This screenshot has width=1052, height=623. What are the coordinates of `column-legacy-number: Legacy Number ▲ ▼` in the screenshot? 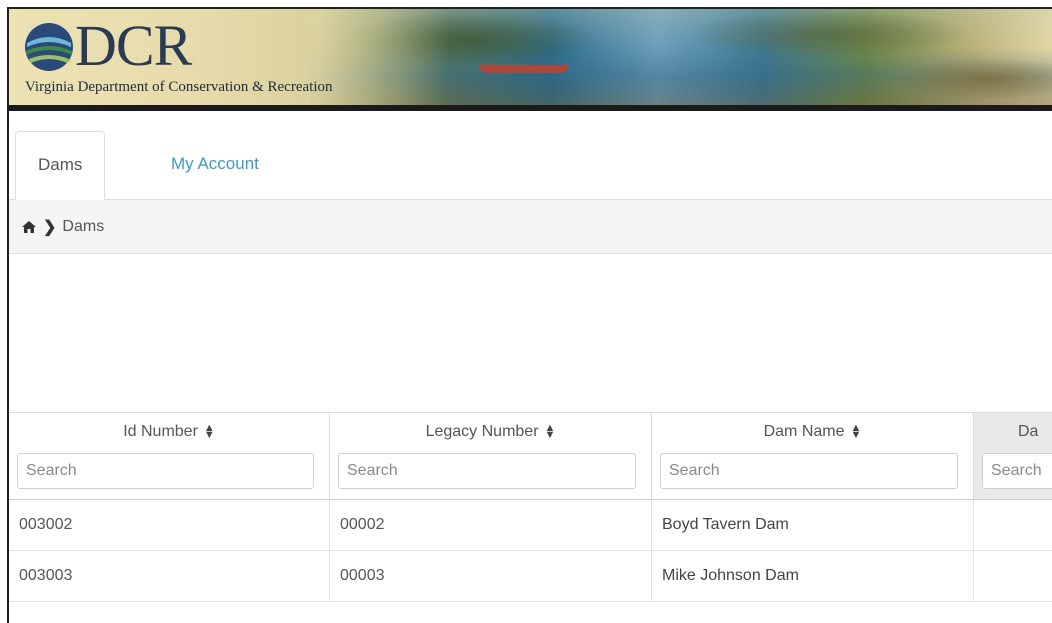 It's located at (491, 456).